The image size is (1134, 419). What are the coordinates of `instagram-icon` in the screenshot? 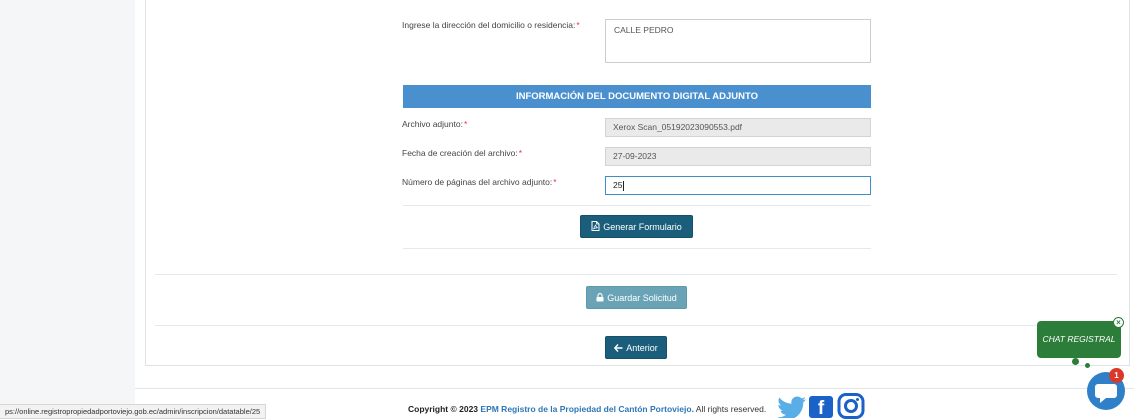 It's located at (851, 406).